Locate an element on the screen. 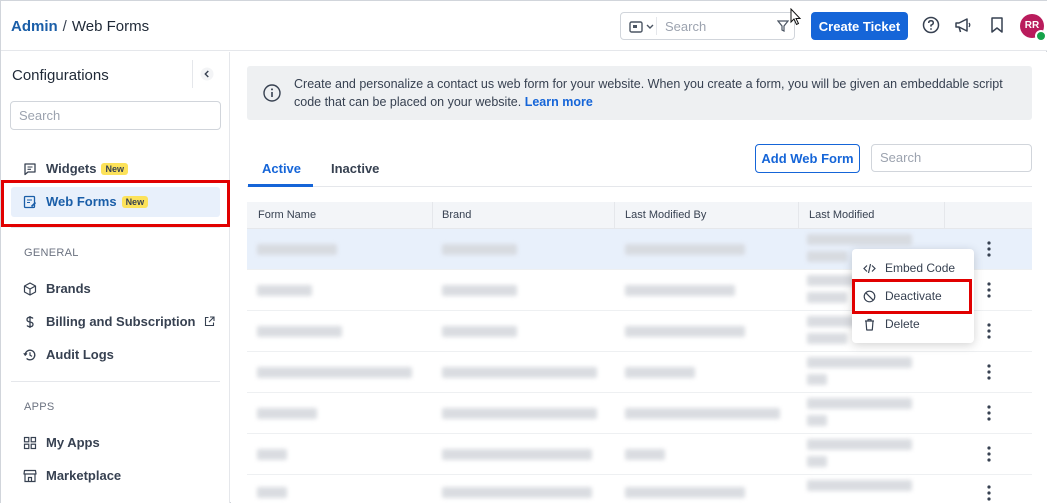 The image size is (1047, 503). sidebar-item-audit-logs: Audit Logs is located at coordinates (115, 355).